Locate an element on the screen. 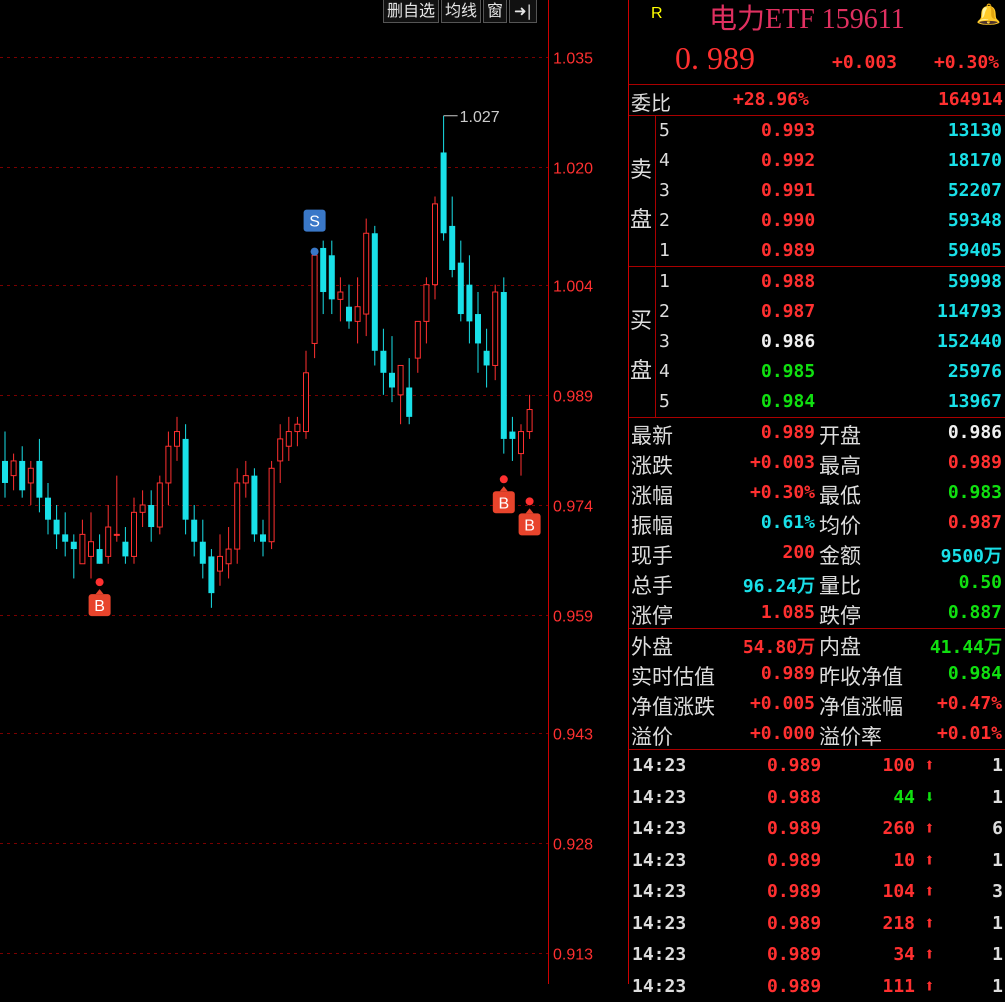 The width and height of the screenshot is (1005, 1002). tick-row: 14:230.98910⬆1 is located at coordinates (817, 861).